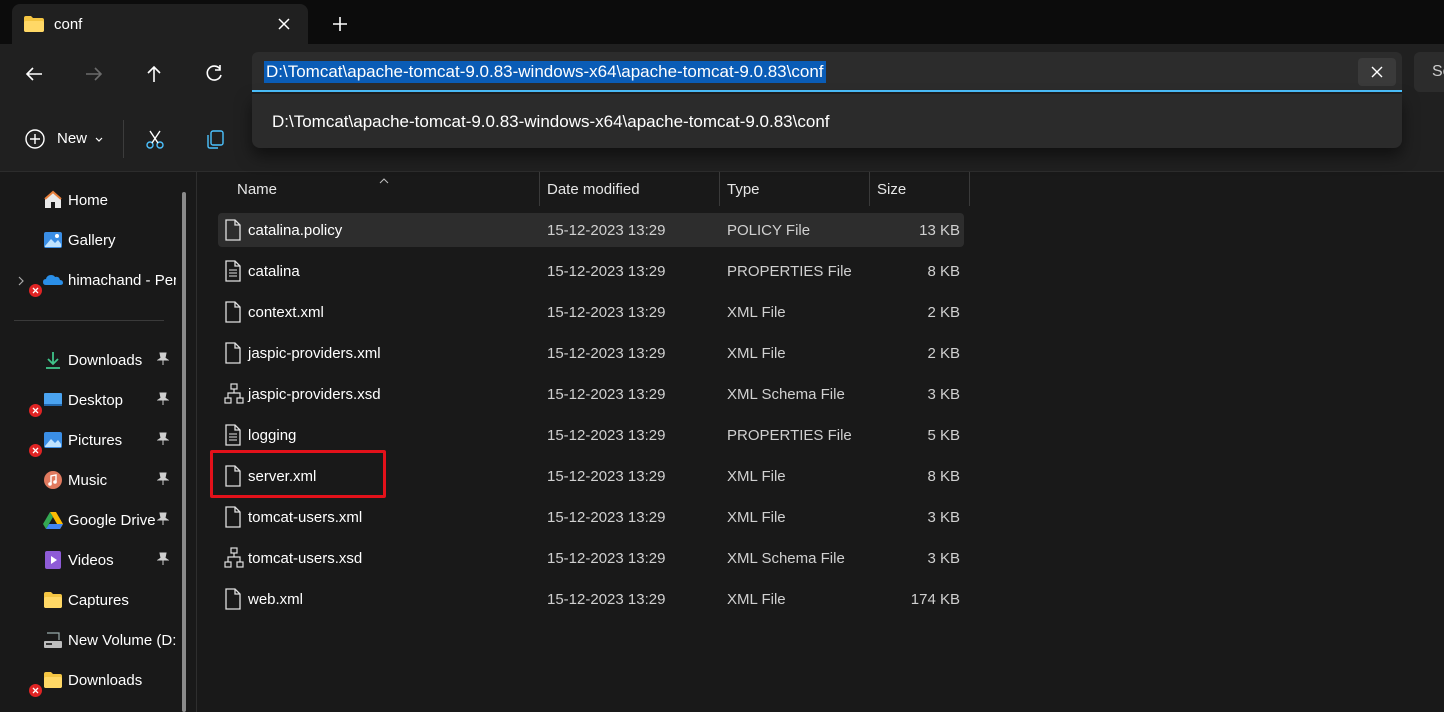  I want to click on sidebar-item-captures: Captures, so click(90, 600).